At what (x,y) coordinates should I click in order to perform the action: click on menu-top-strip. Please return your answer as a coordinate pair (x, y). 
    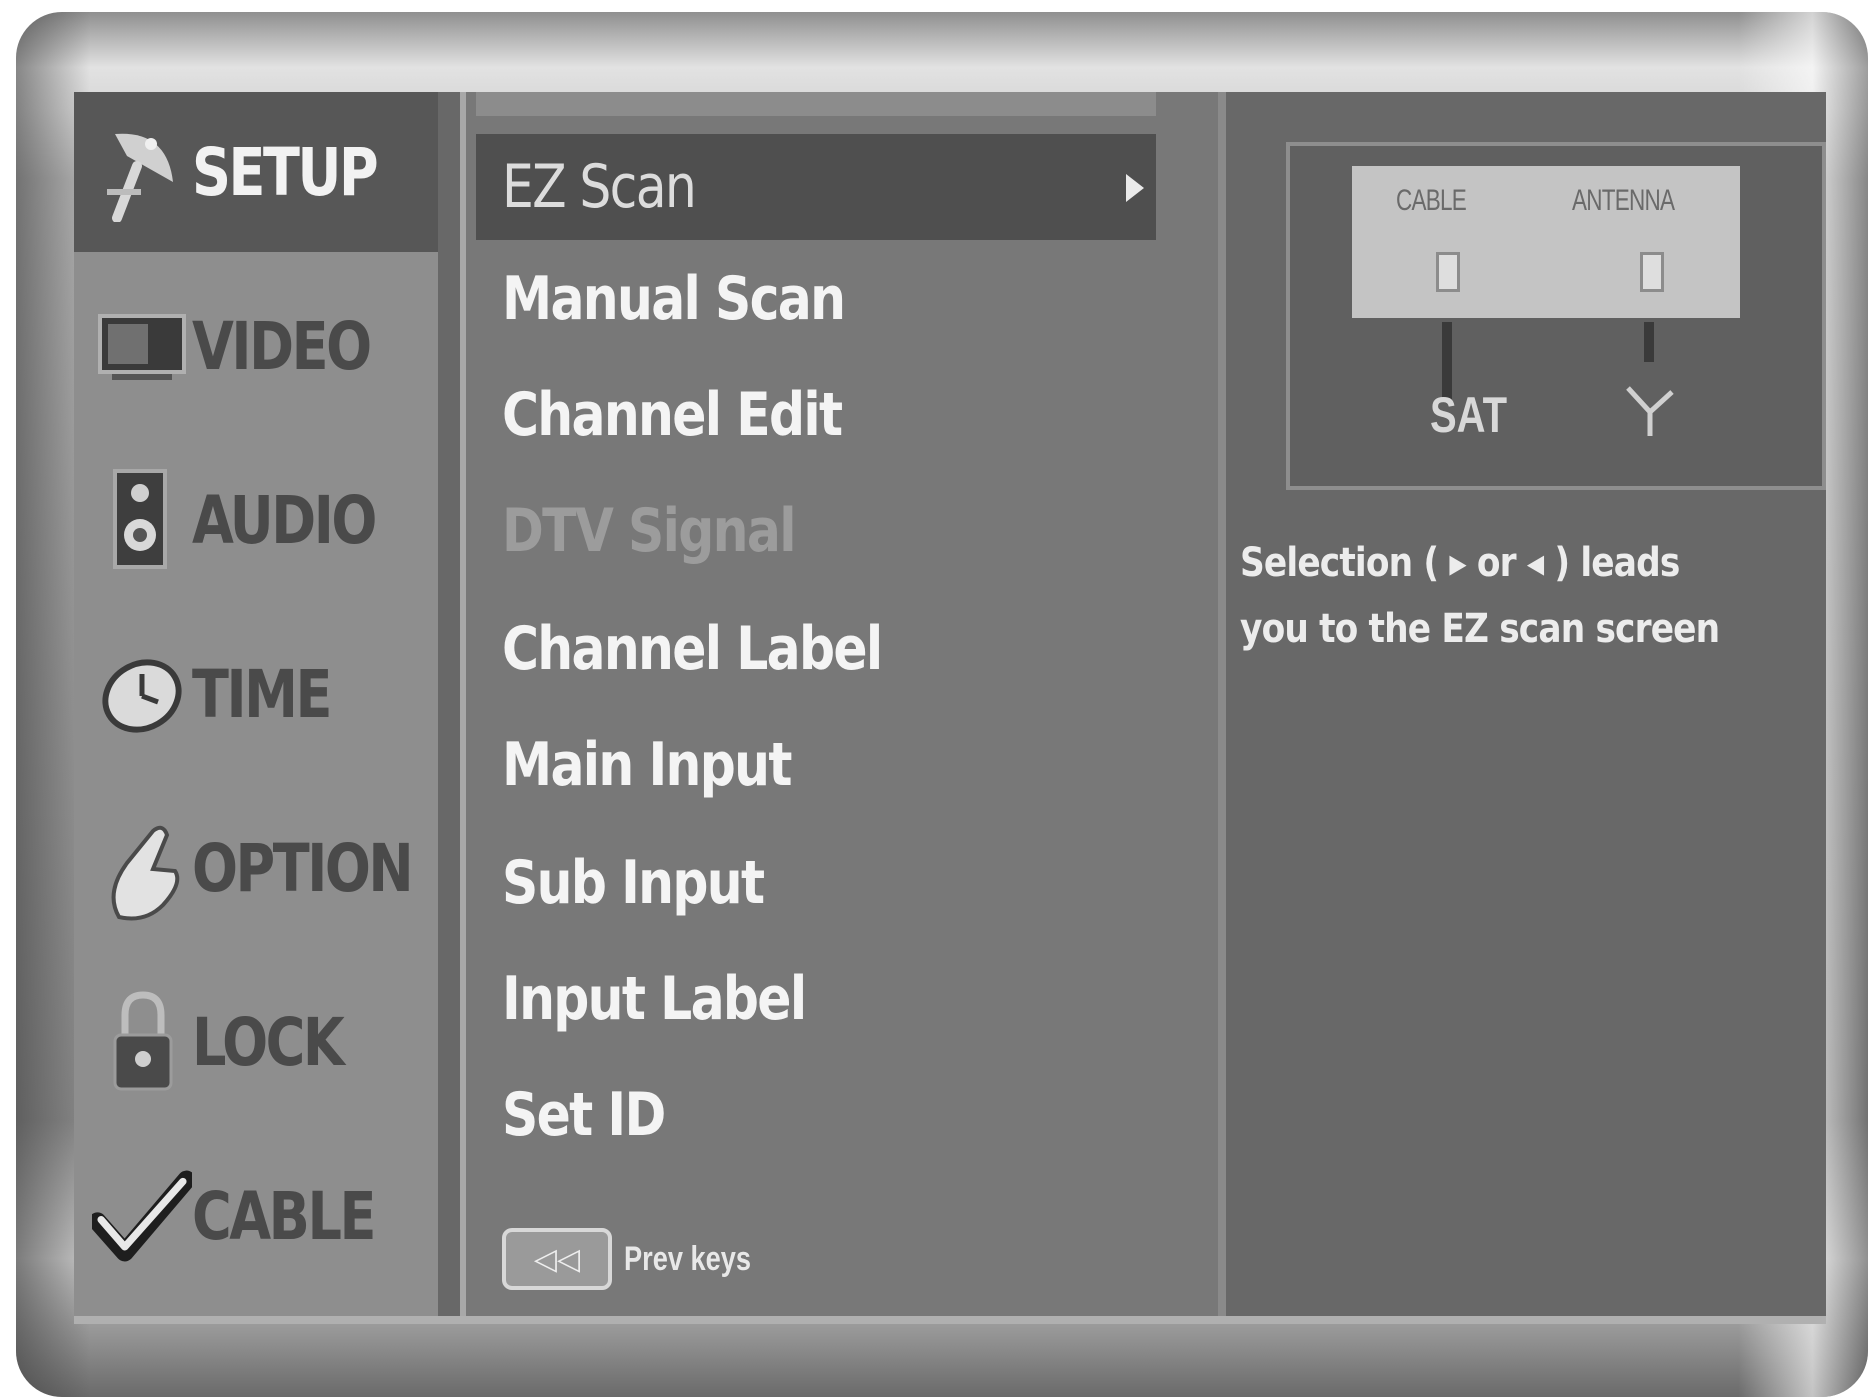
    Looking at the image, I should click on (816, 104).